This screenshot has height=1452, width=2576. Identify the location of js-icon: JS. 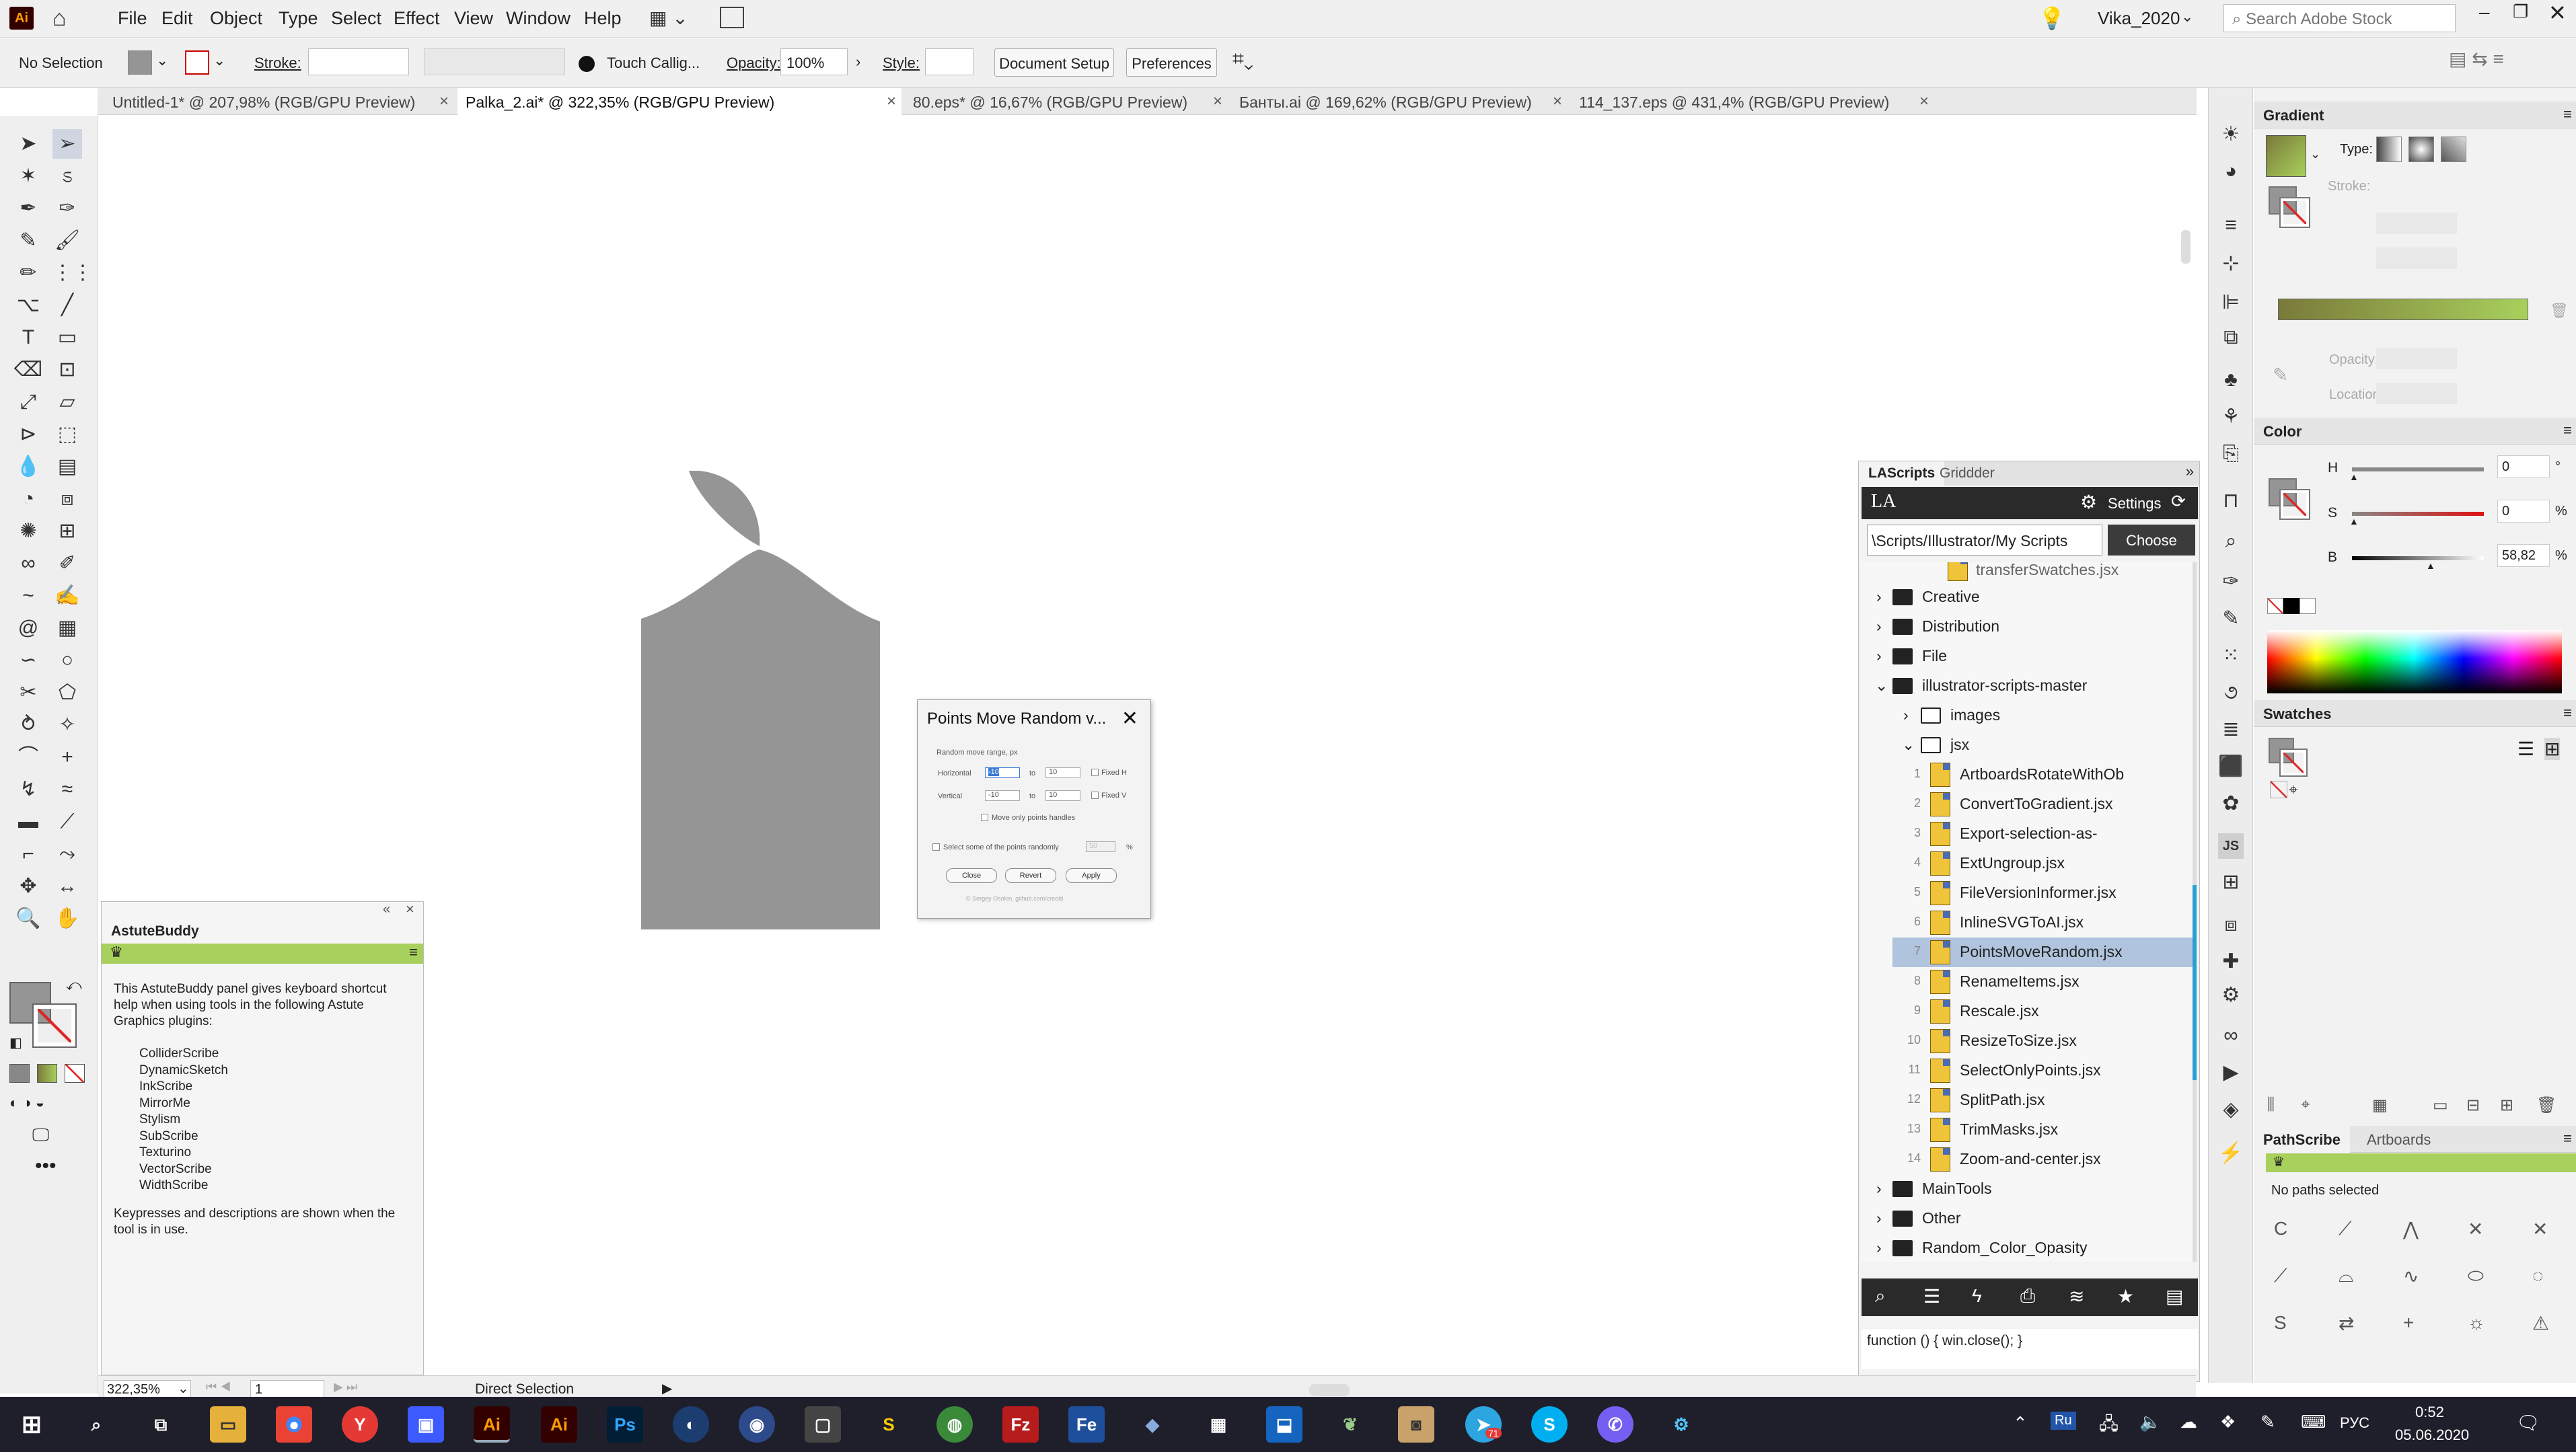
(2231, 846).